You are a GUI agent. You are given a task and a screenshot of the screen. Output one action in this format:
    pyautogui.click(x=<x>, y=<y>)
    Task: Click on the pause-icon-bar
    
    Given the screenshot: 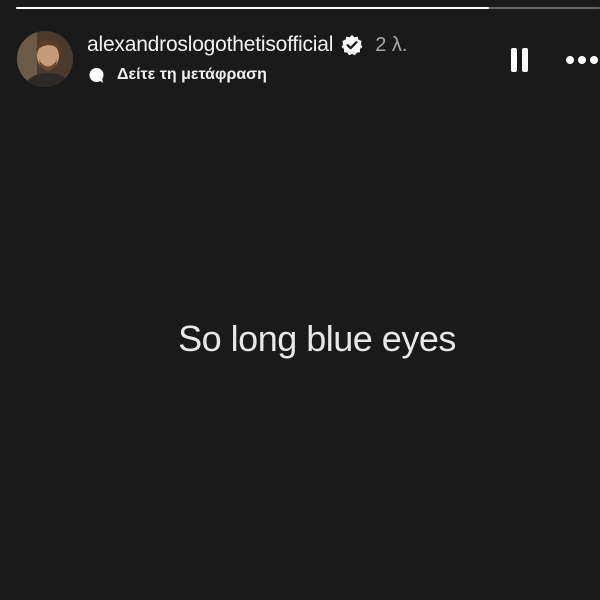 What is the action you would take?
    pyautogui.click(x=525, y=60)
    